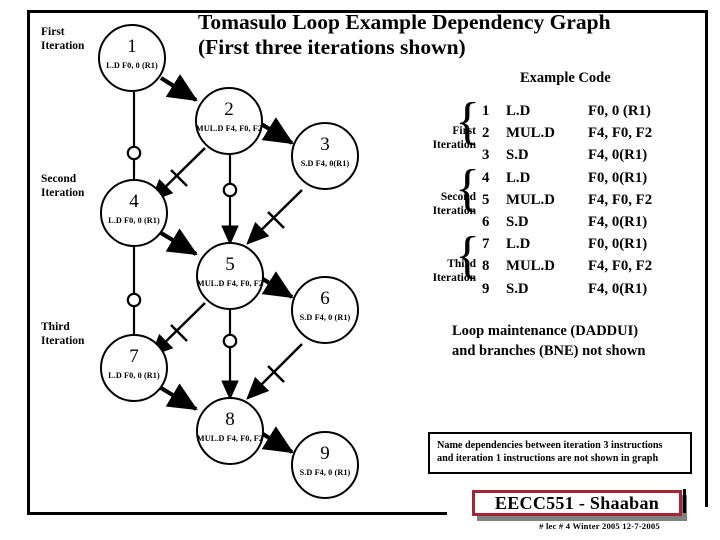 This screenshot has width=720, height=540. Describe the element at coordinates (486, 244) in the screenshot. I see `code-row-7-number: 7` at that location.